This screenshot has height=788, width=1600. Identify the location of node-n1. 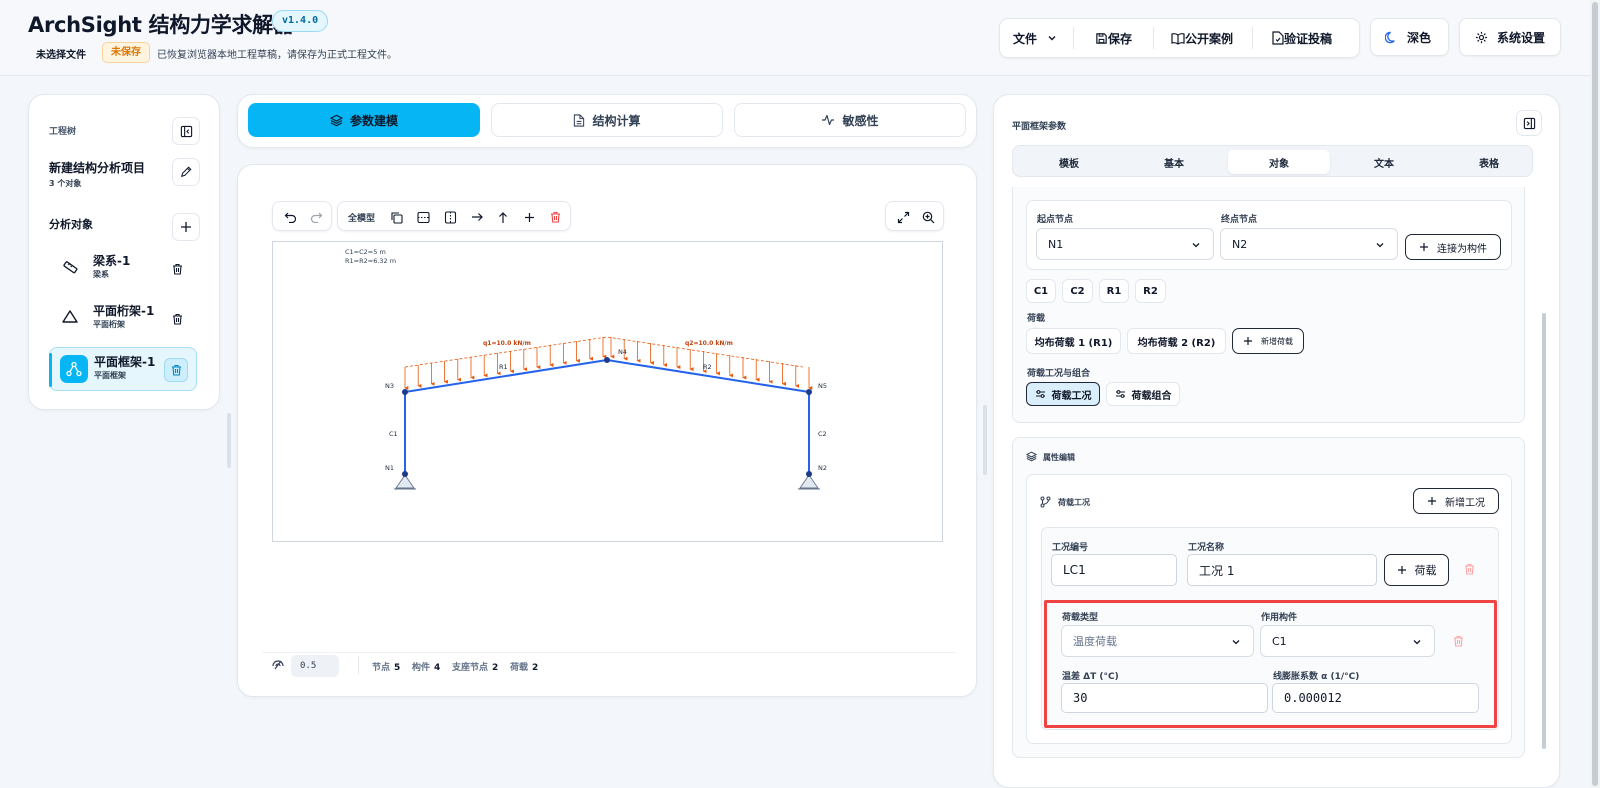
(405, 474).